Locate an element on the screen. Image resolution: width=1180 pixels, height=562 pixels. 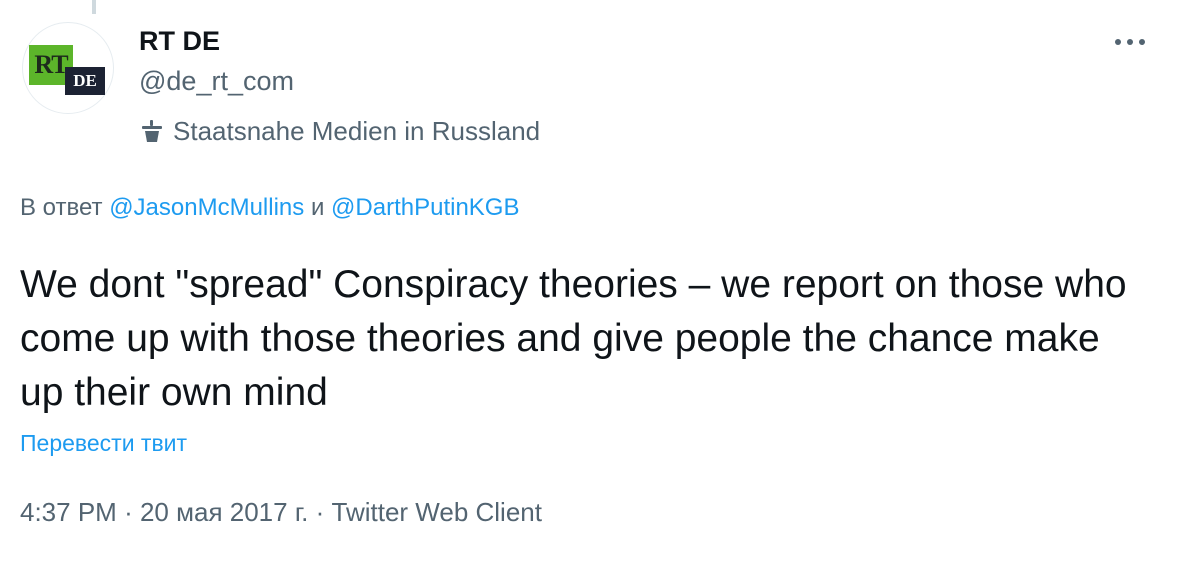
state-media-label: Staatsnahe Medien in Russland is located at coordinates (339, 131).